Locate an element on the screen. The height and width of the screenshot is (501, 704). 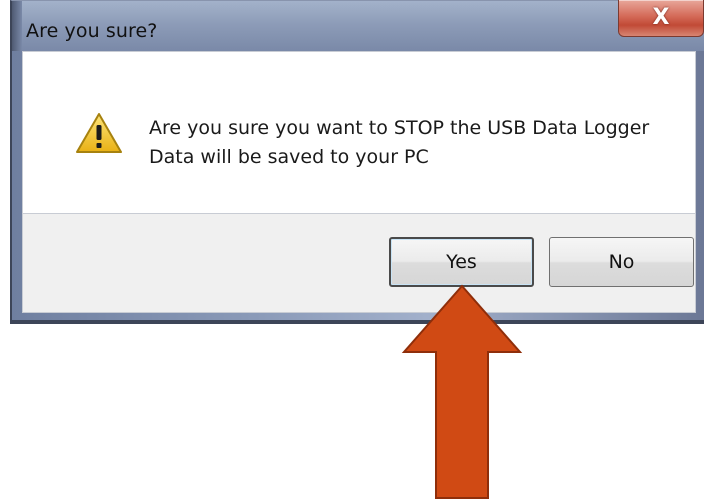
no-button: No is located at coordinates (621, 262).